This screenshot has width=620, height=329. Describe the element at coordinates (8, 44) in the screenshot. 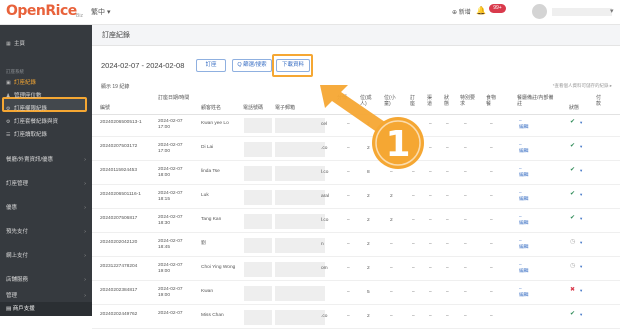

I see `home-icon: ▦` at that location.